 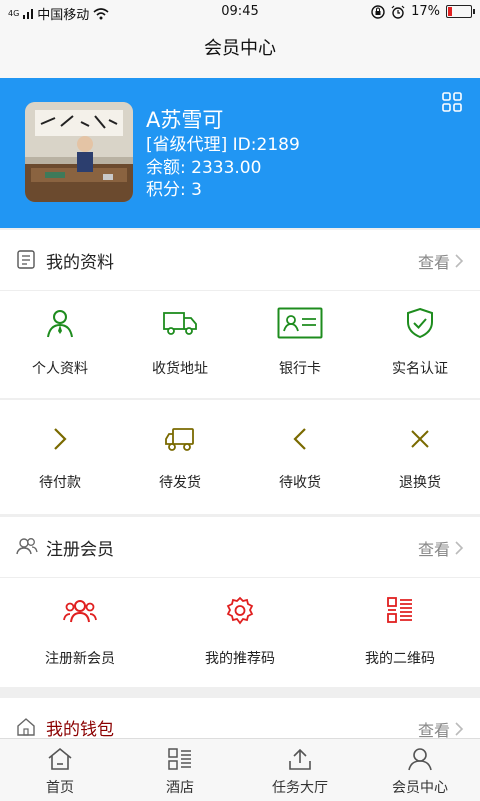 I want to click on chevron-left-icon, so click(x=299, y=439).